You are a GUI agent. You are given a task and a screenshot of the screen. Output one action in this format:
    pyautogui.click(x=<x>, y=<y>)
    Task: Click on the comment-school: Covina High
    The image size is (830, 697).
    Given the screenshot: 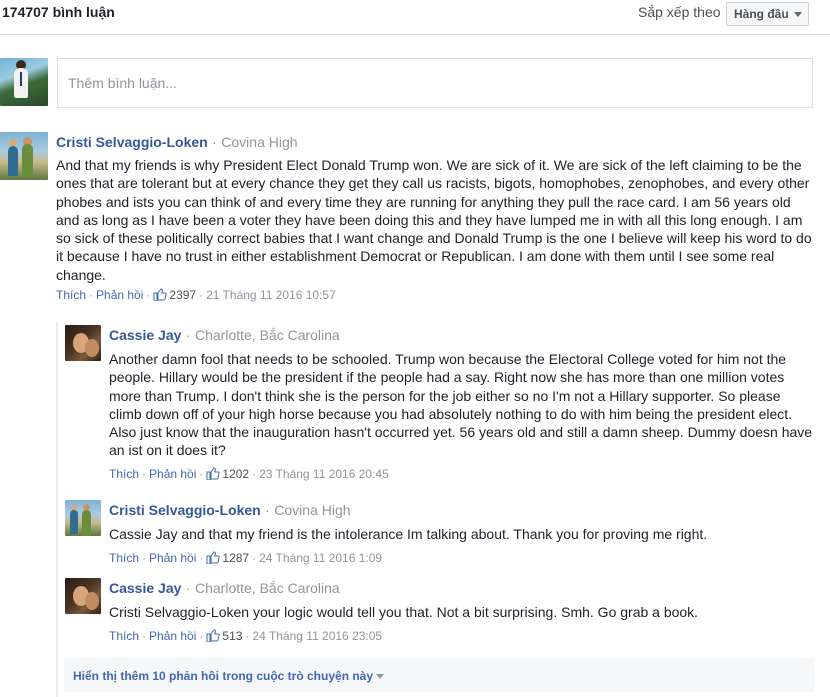 What is the action you would take?
    pyautogui.click(x=259, y=142)
    